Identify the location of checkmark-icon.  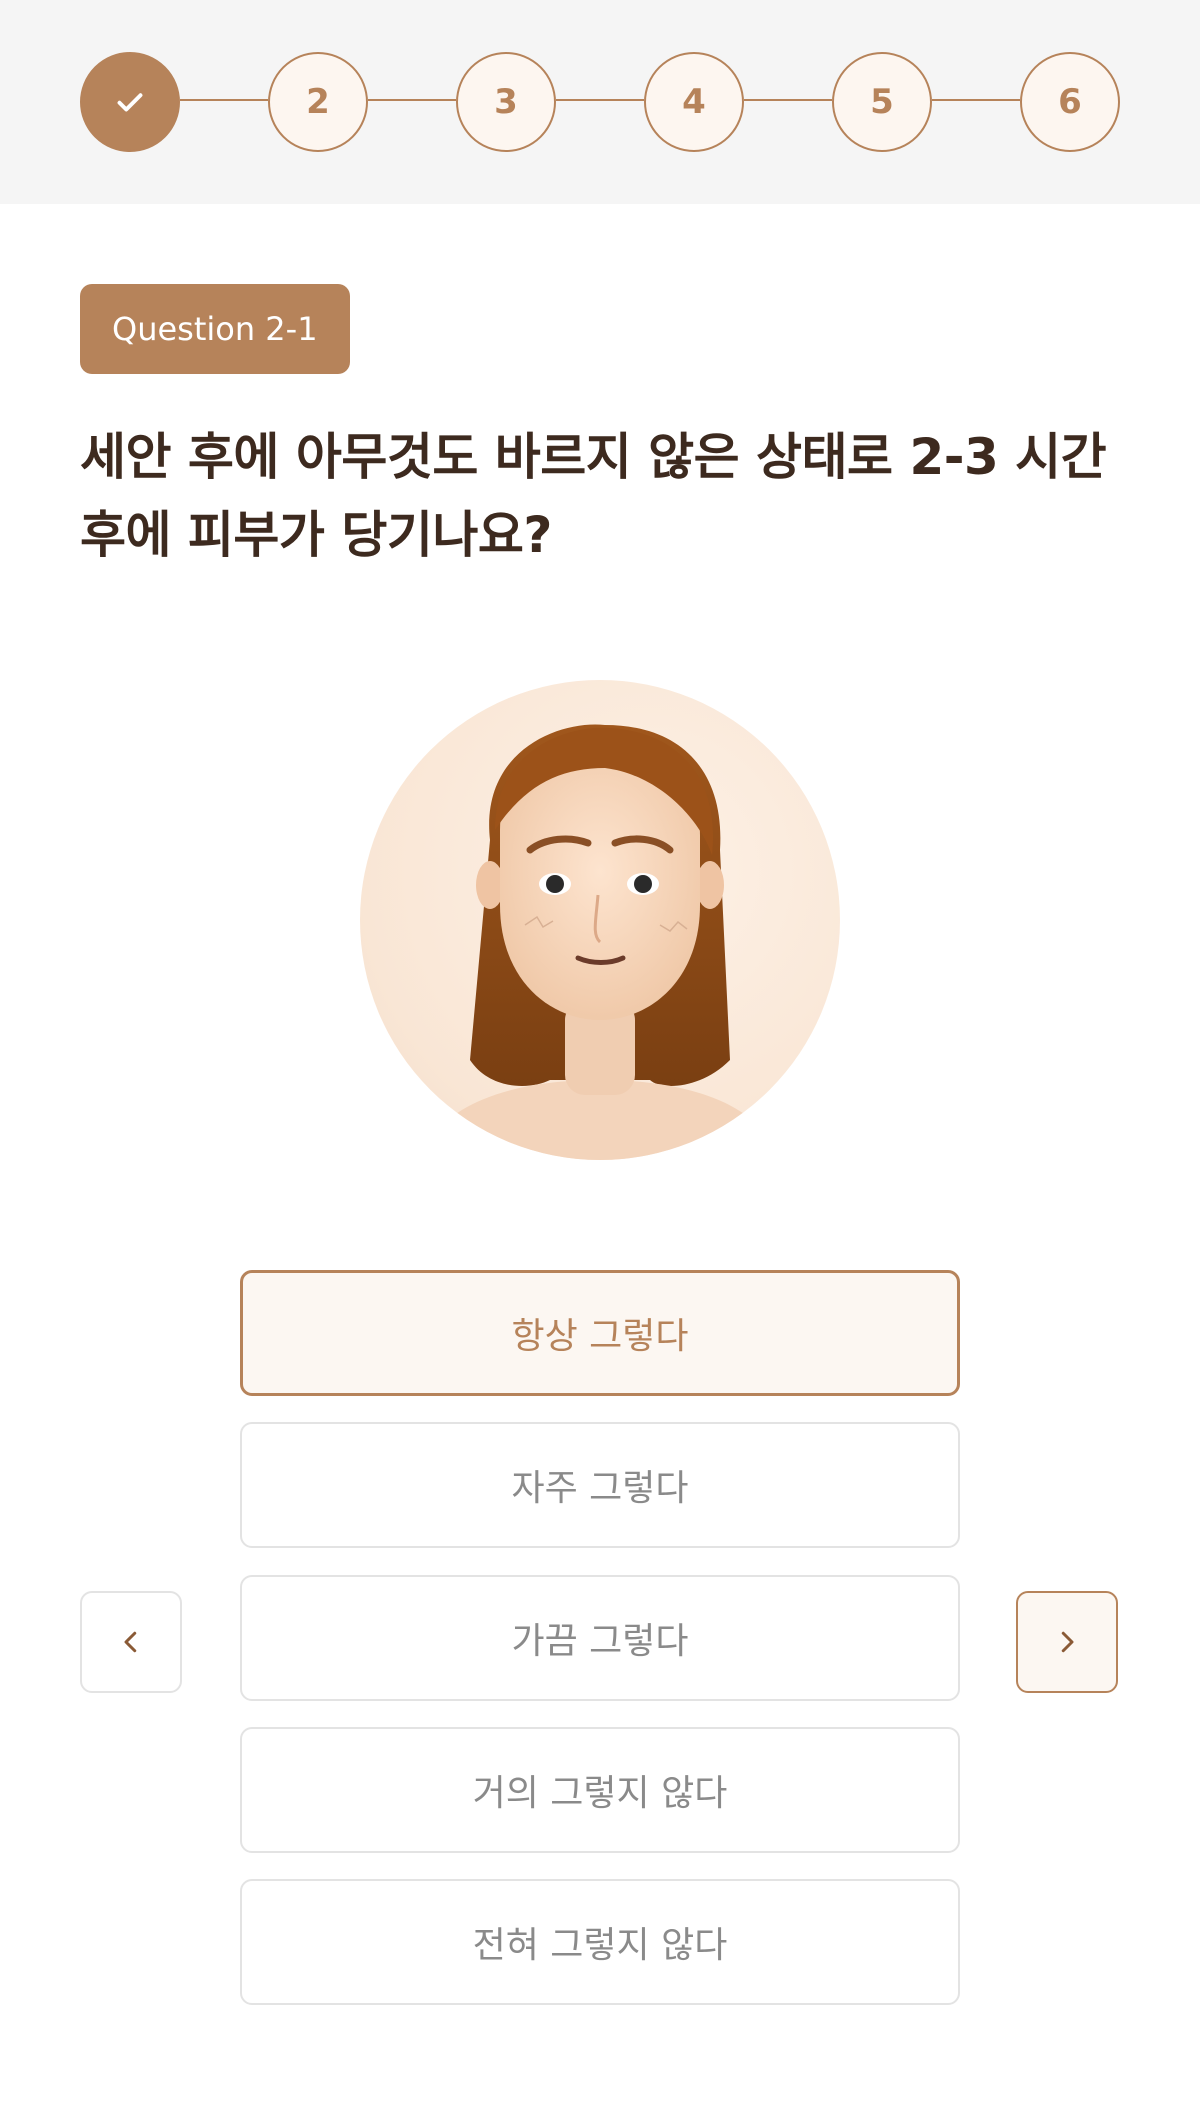
(130, 102).